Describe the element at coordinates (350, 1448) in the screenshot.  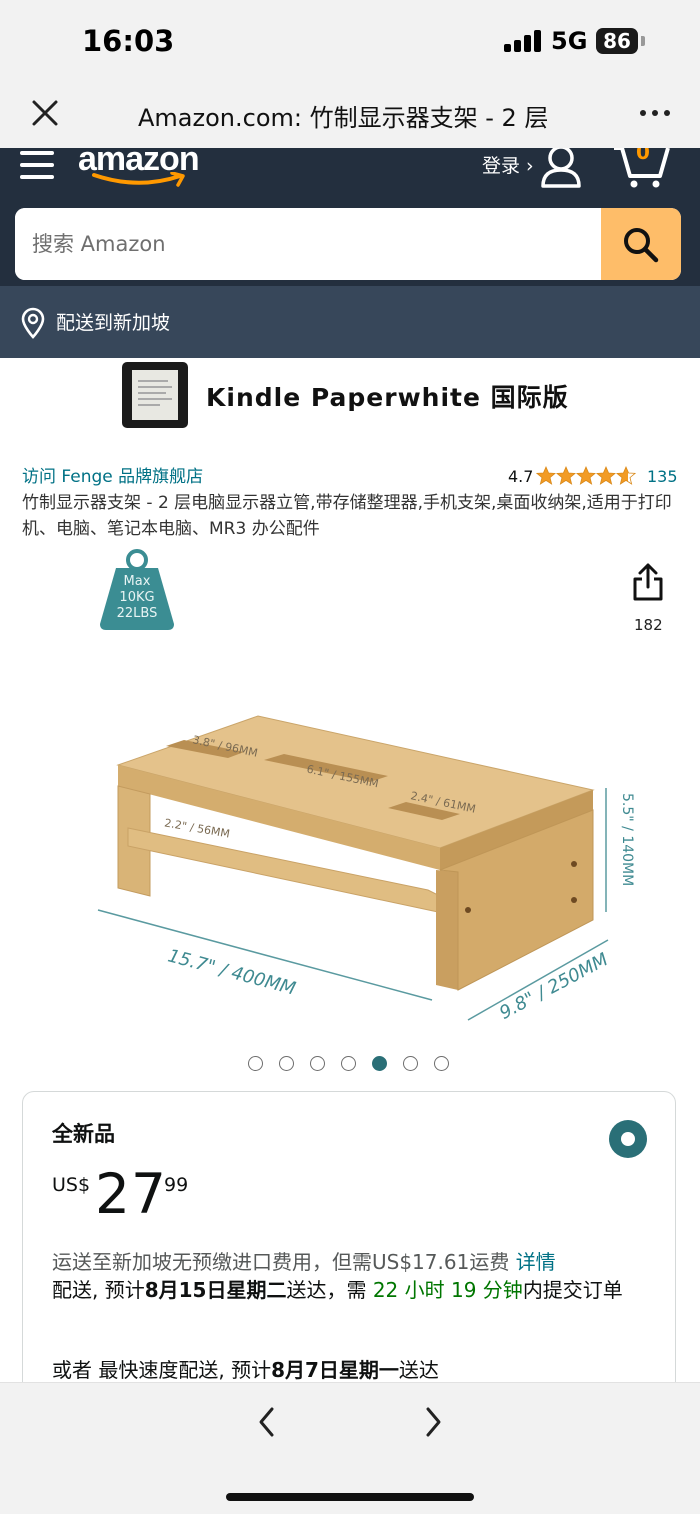
I see `browser-bottom-bar` at that location.